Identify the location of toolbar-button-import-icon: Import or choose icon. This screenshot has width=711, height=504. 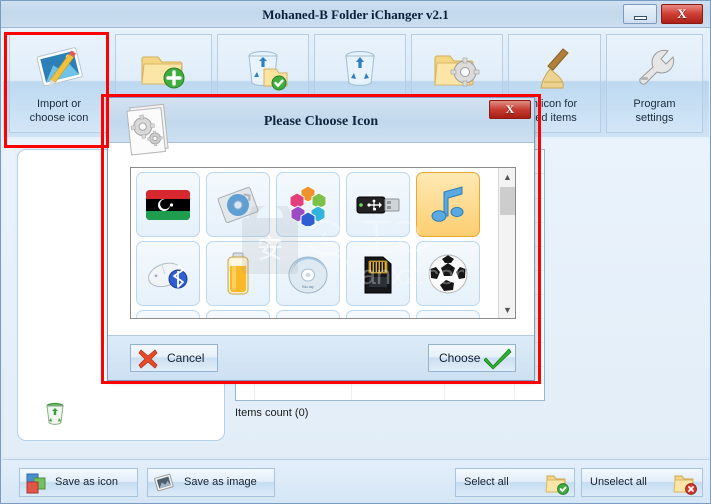
(59, 83).